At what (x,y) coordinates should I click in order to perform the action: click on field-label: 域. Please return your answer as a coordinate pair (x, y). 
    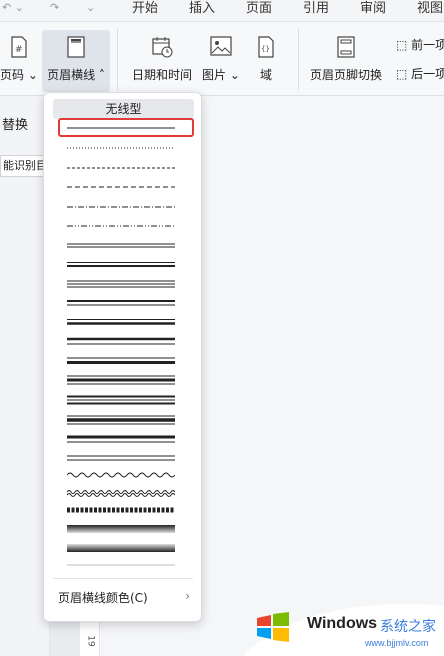
    Looking at the image, I should click on (265, 75).